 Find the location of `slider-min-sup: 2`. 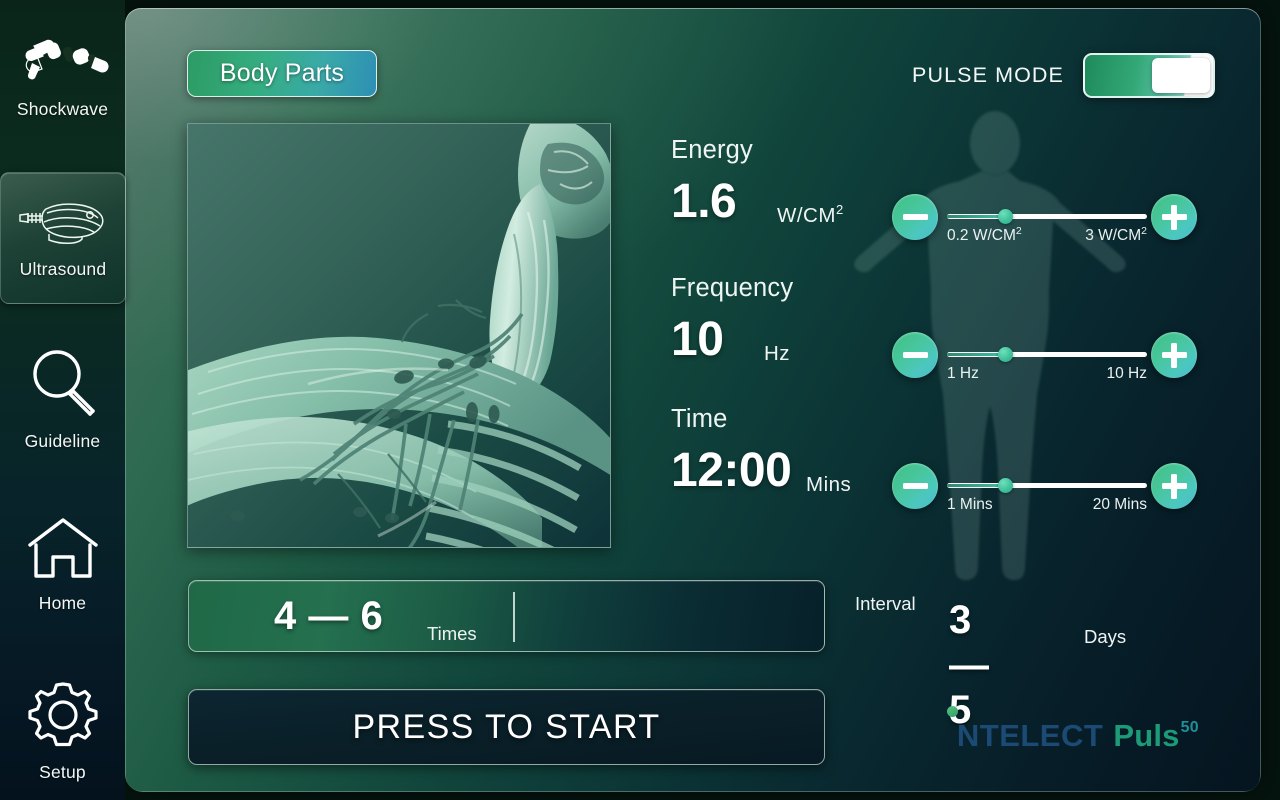

slider-min-sup: 2 is located at coordinates (1018, 231).